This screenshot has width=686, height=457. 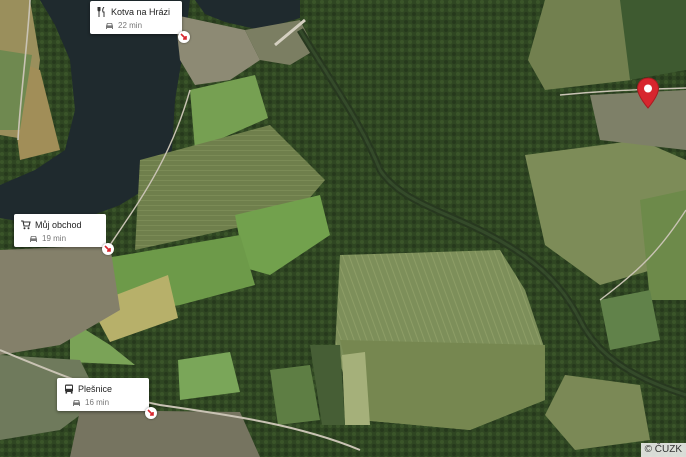 I want to click on poi-marker-plesnice, so click(x=151, y=413).